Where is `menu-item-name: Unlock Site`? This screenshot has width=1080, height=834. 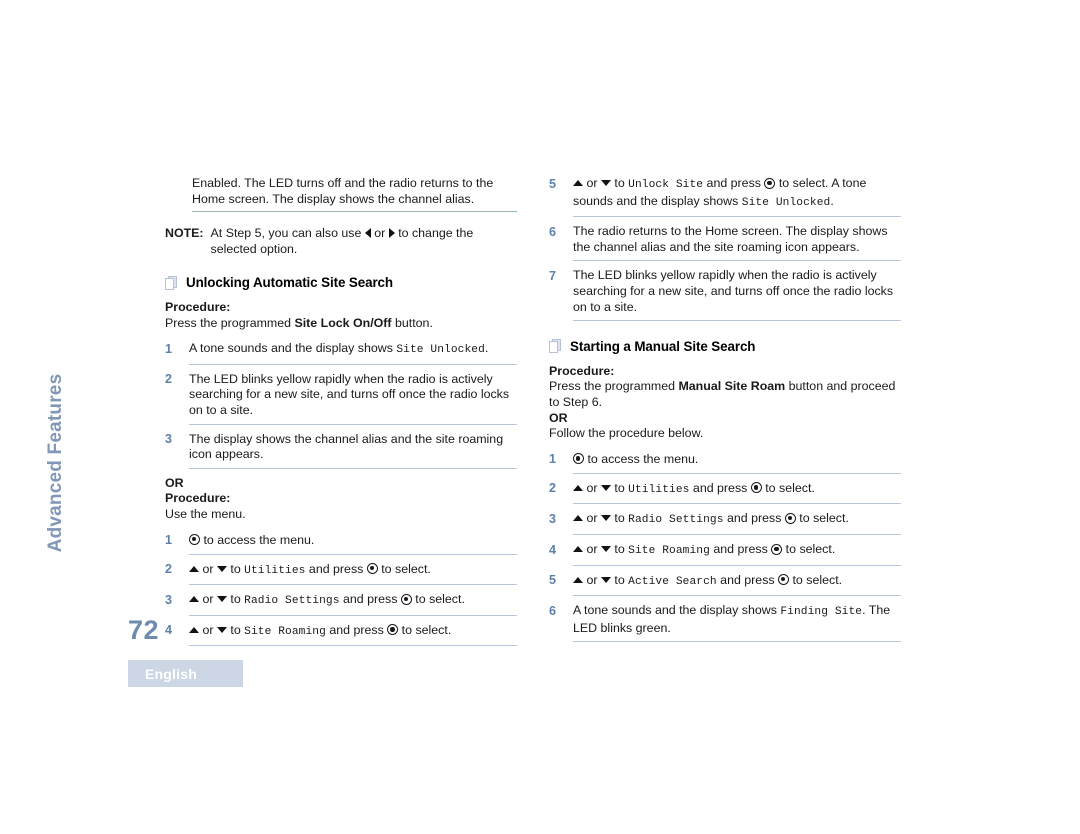
menu-item-name: Unlock Site is located at coordinates (666, 185).